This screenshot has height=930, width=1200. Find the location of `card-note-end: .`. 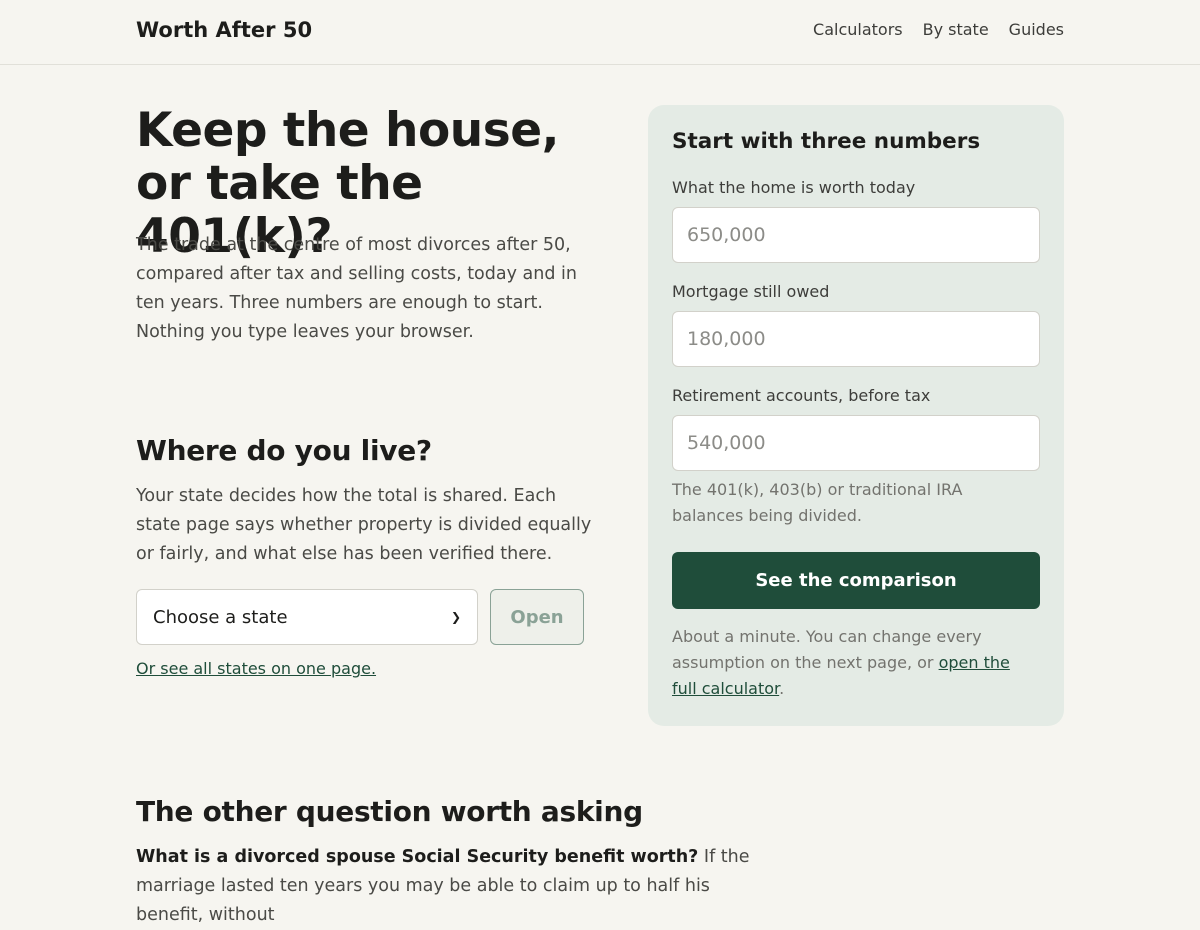

card-note-end: . is located at coordinates (782, 688).